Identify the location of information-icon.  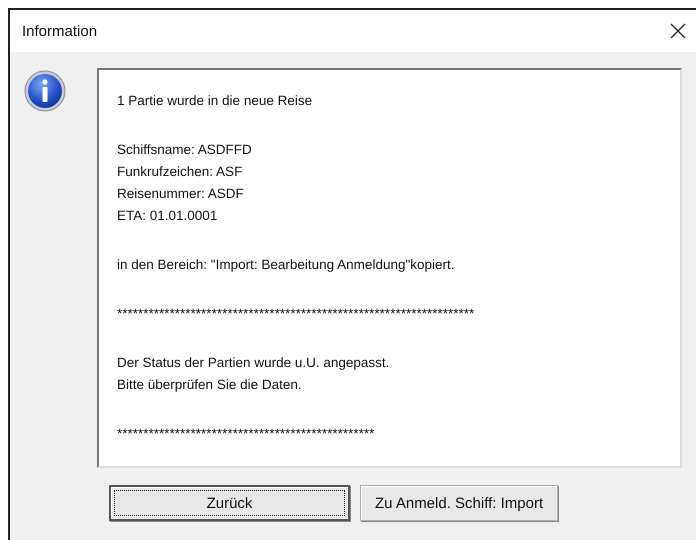
(45, 91).